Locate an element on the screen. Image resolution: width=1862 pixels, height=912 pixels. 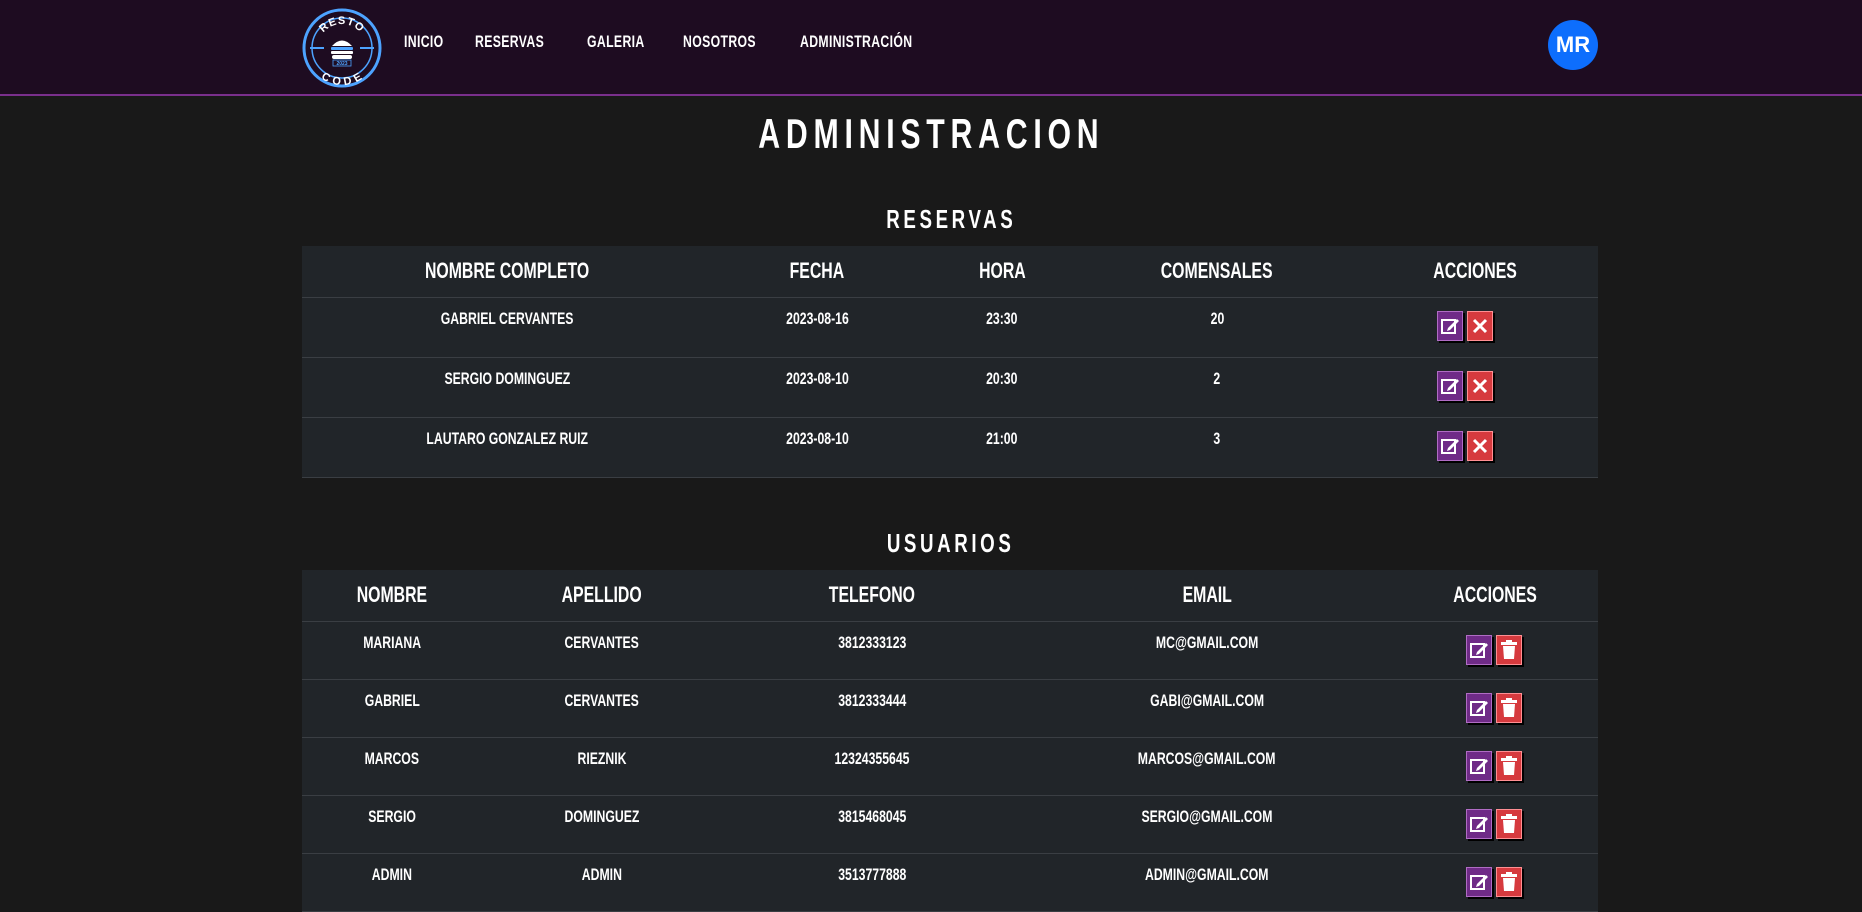
col-fecha: FECHA is located at coordinates (817, 272).